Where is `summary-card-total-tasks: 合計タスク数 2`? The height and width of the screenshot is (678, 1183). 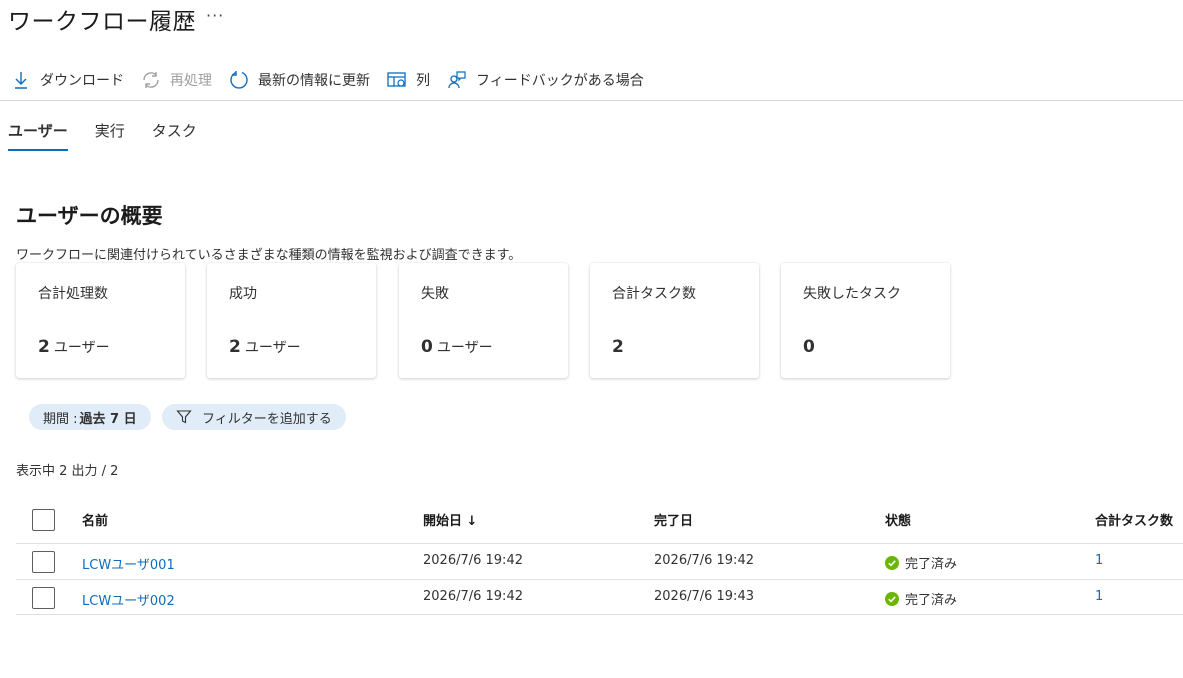 summary-card-total-tasks: 合計タスク数 2 is located at coordinates (674, 320).